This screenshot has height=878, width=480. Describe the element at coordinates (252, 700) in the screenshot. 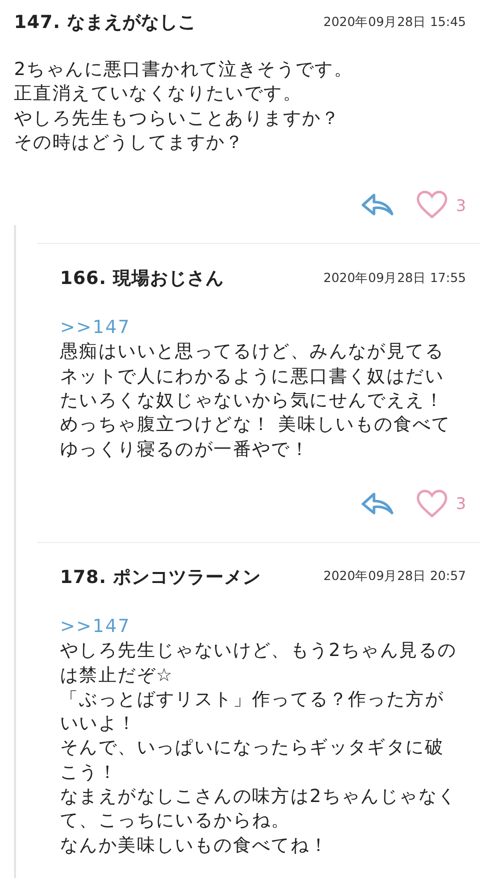

I see `comment-line: 「ぶっとばすリスト」作ってる？作った方が` at that location.